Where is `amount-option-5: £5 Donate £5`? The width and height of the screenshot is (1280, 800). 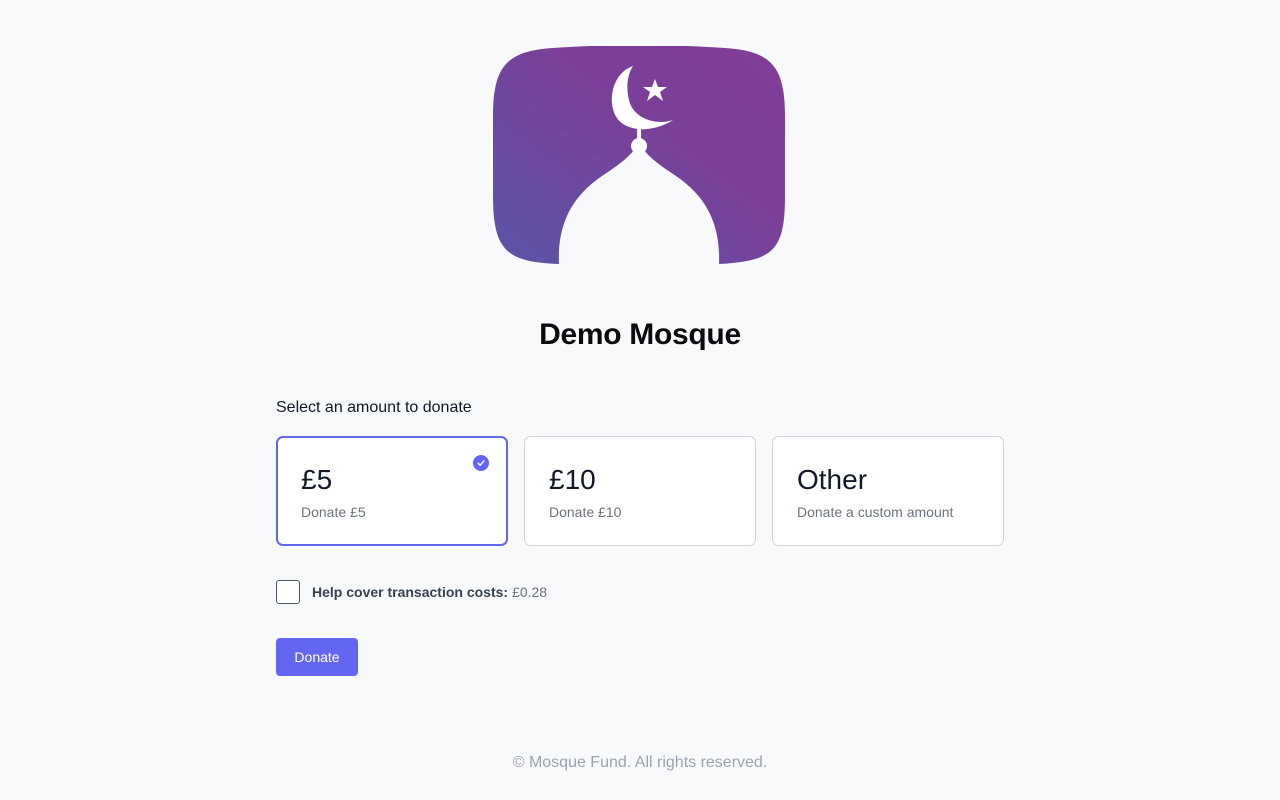 amount-option-5: £5 Donate £5 is located at coordinates (392, 491).